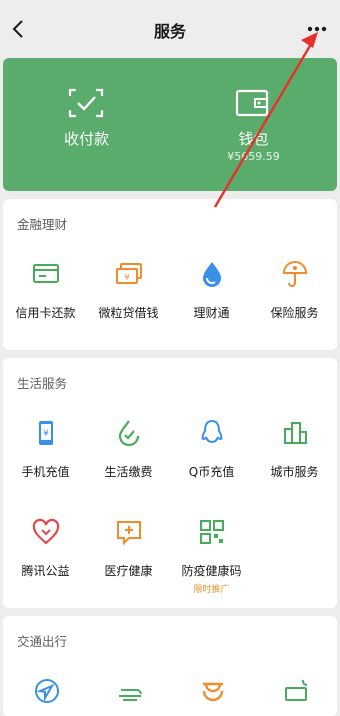 Image resolution: width=340 pixels, height=716 pixels. What do you see at coordinates (128, 533) in the screenshot?
I see `medical-box-icon` at bounding box center [128, 533].